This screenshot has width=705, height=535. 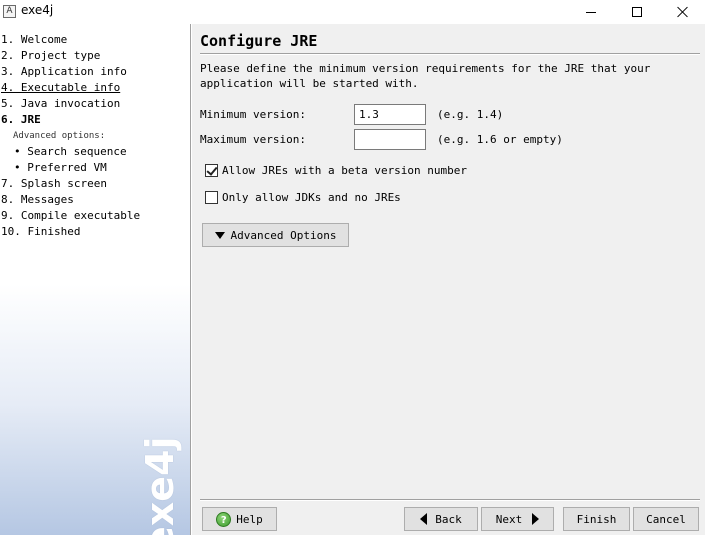 I want to click on help-button: ? Help, so click(x=239, y=519).